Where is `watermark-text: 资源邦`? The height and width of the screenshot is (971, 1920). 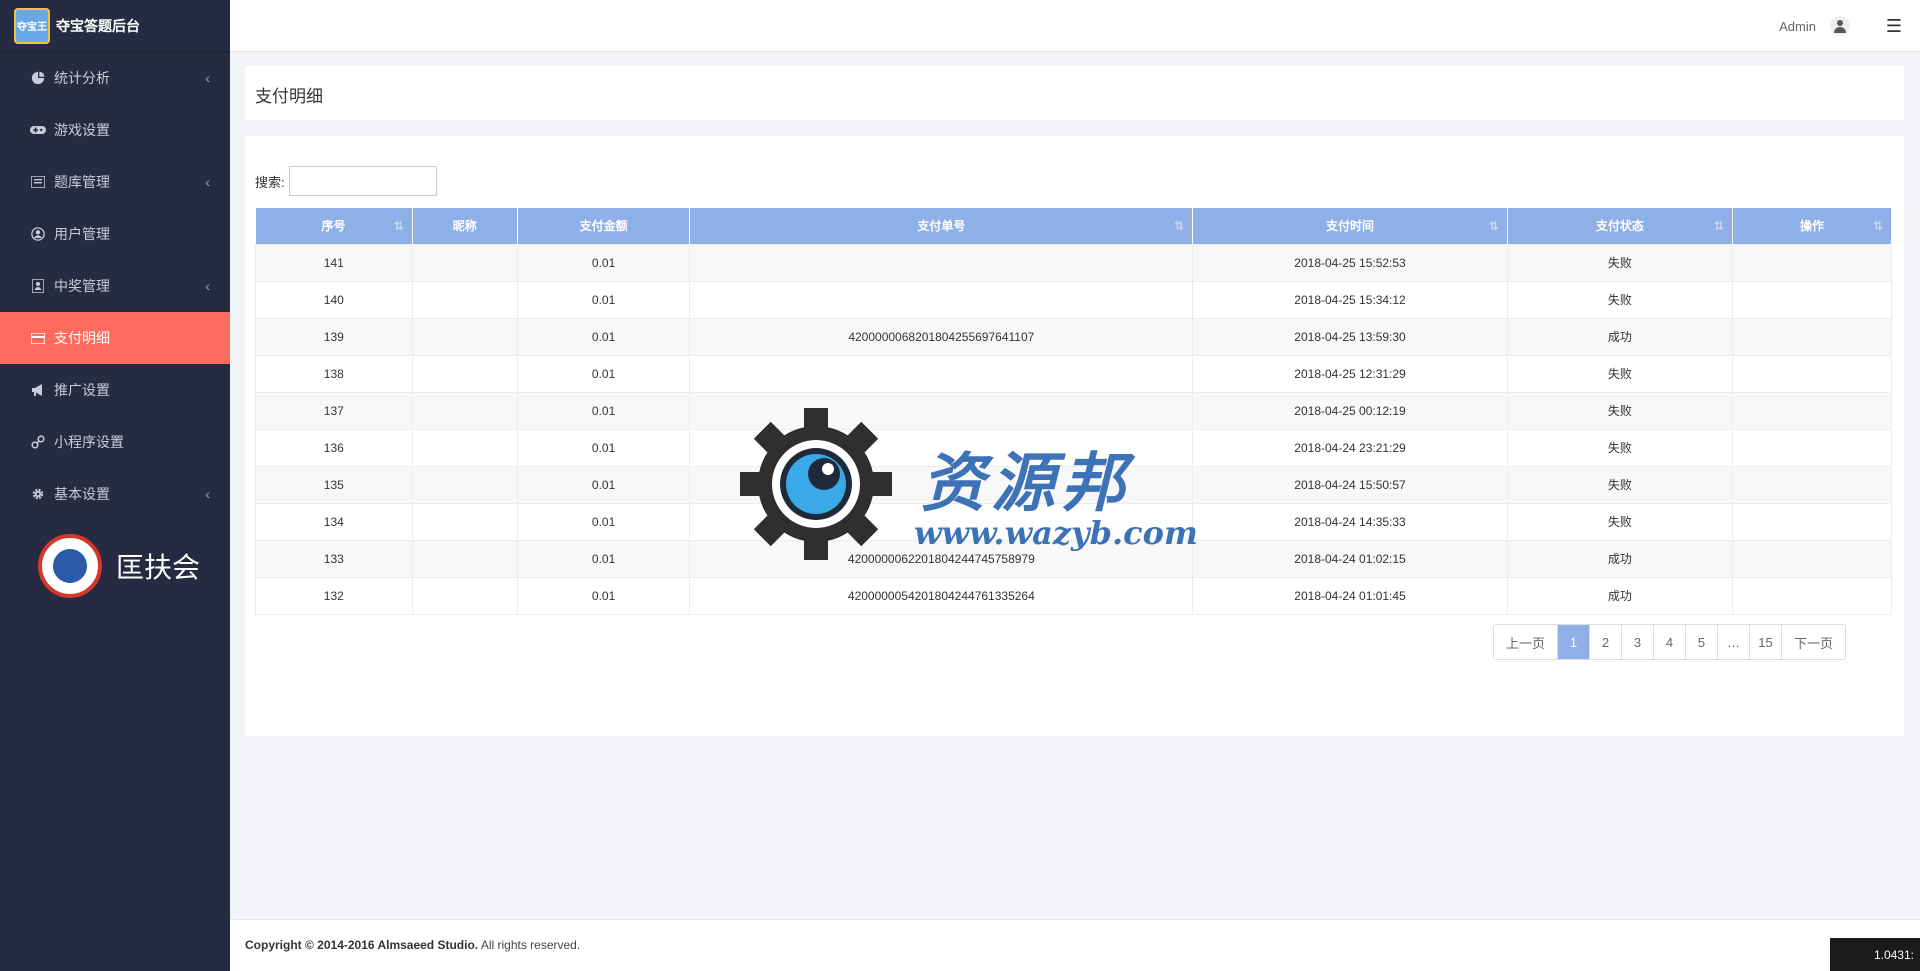 watermark-text: 资源邦 is located at coordinates (1026, 483).